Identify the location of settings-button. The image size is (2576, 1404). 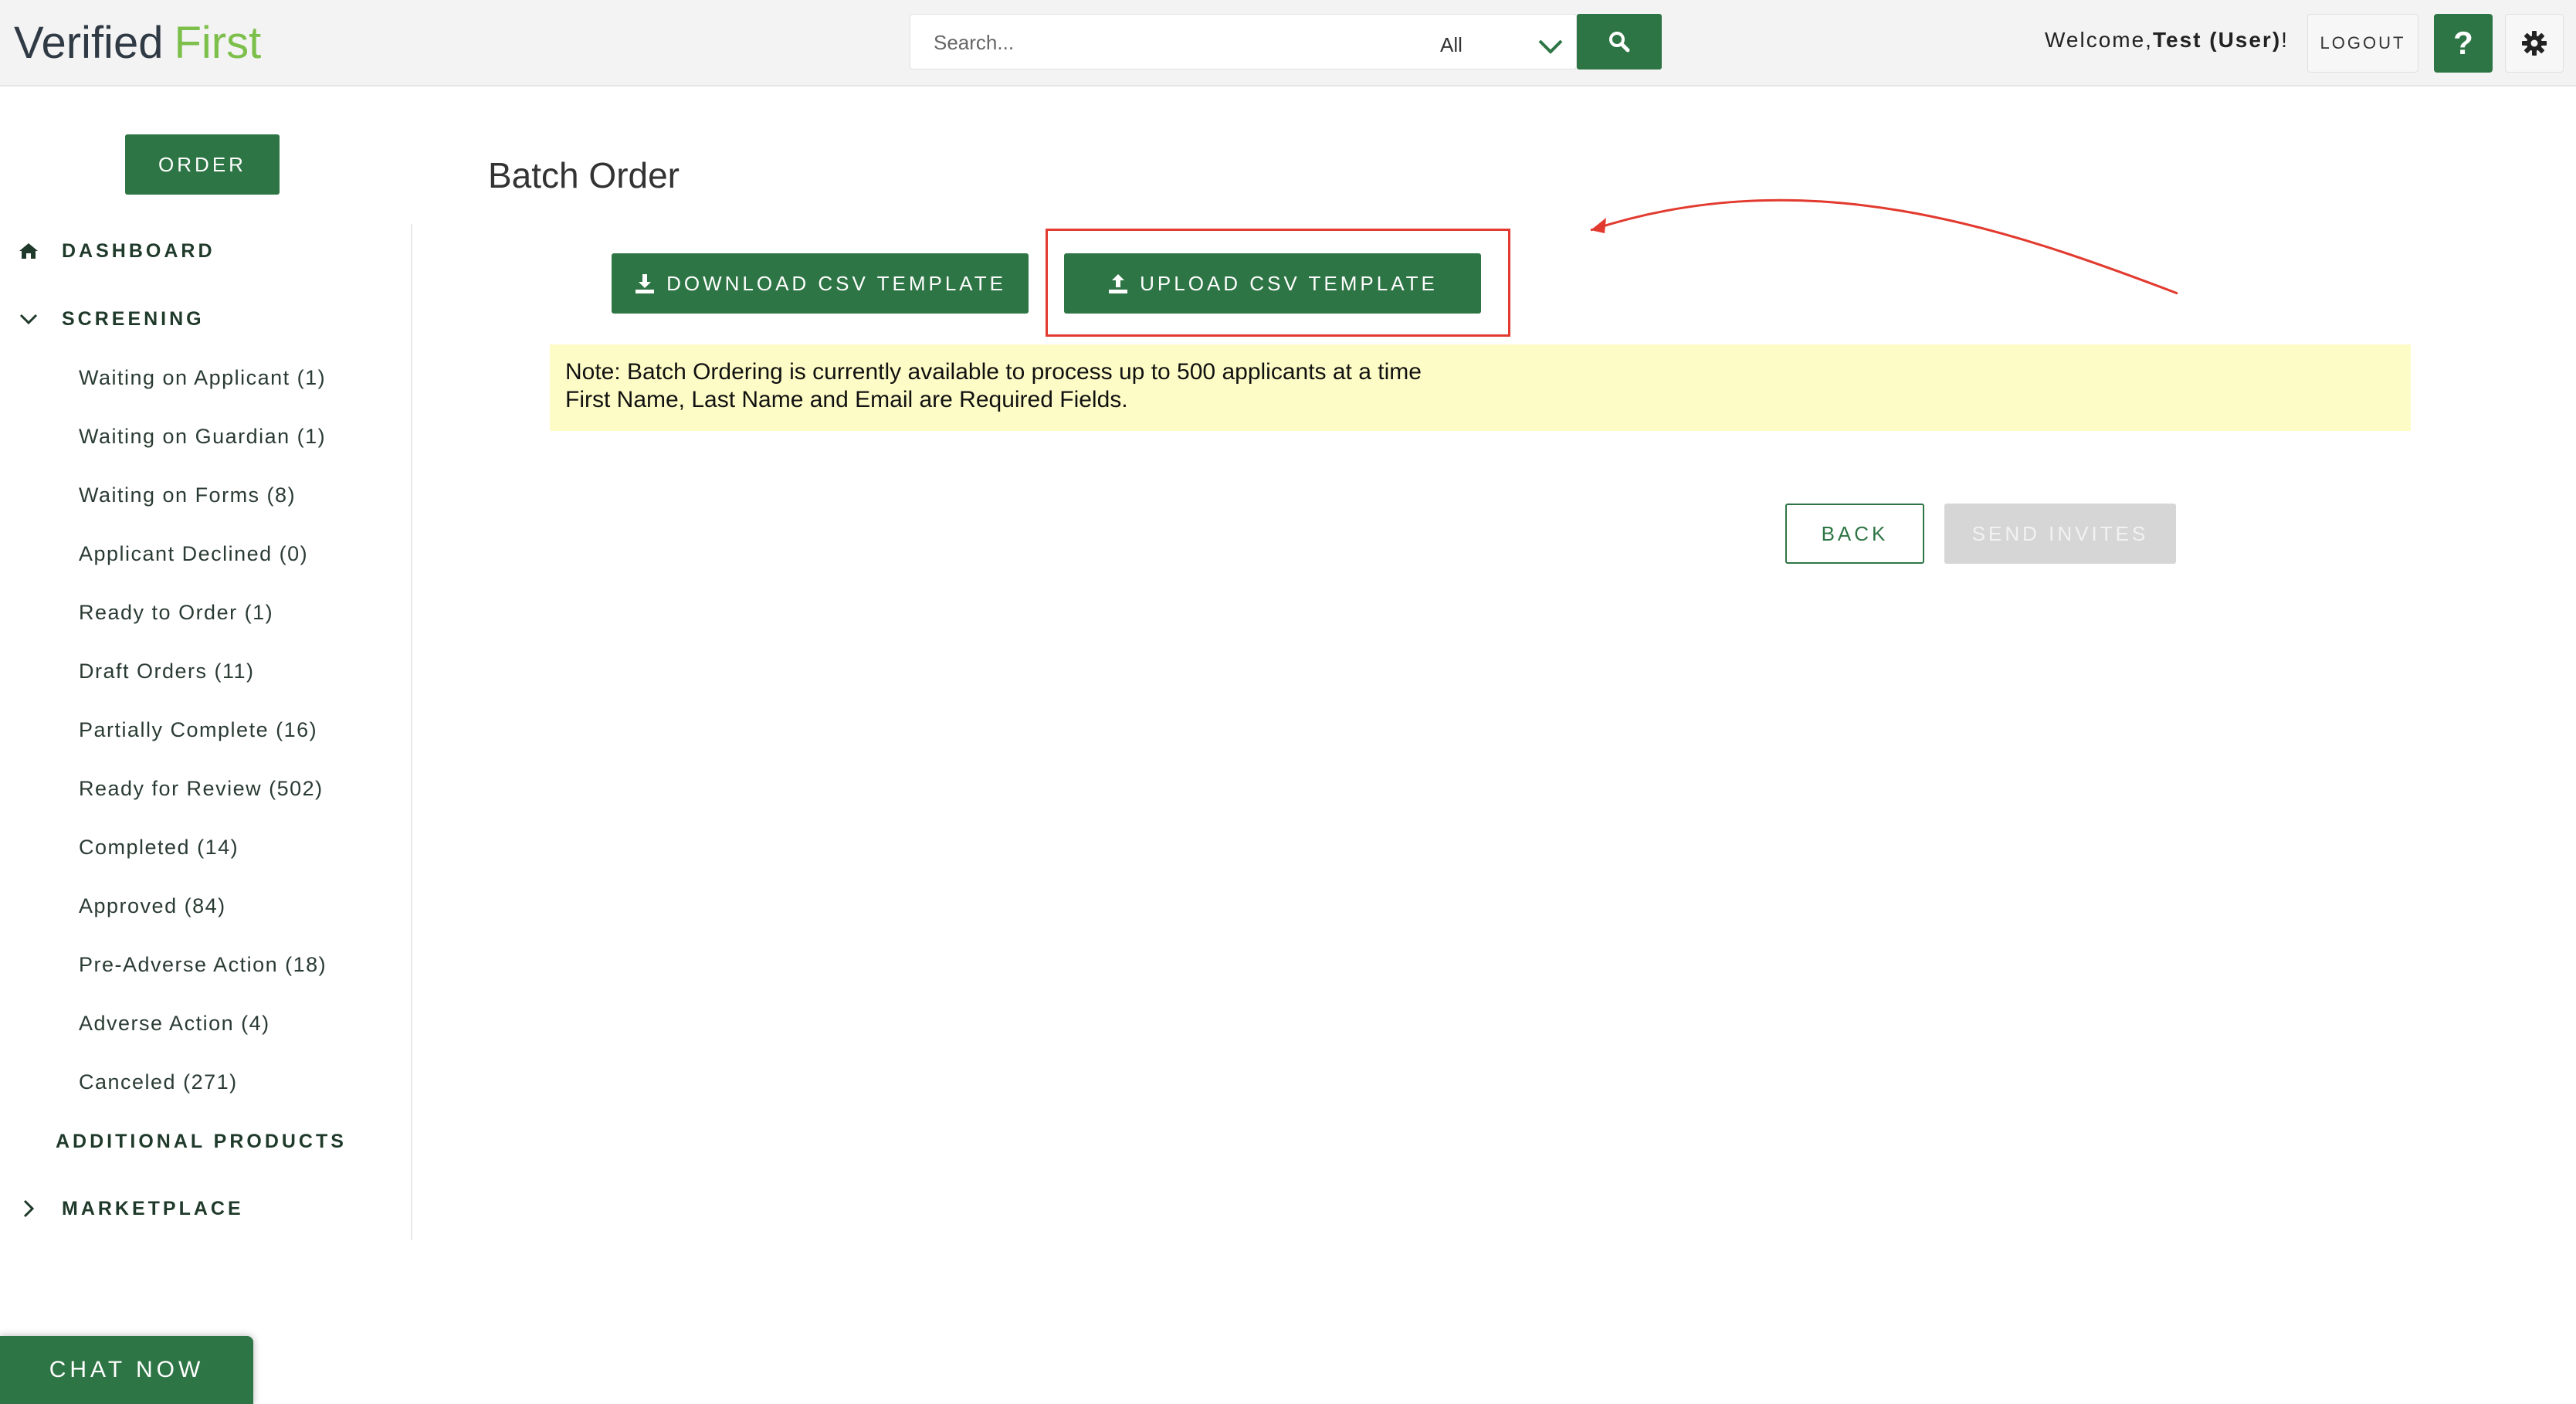
(2534, 44).